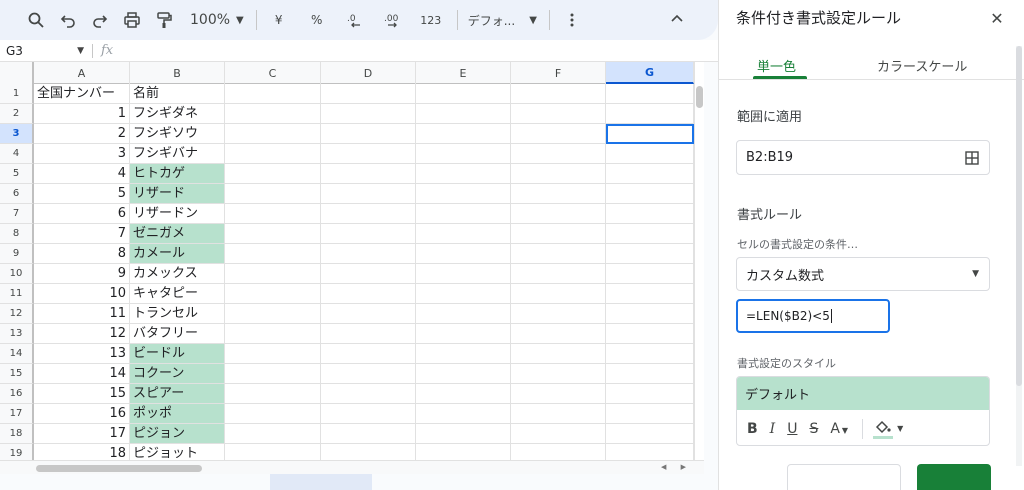  What do you see at coordinates (676, 467) in the screenshot?
I see `scroll-arrows: ◀ ▶` at bounding box center [676, 467].